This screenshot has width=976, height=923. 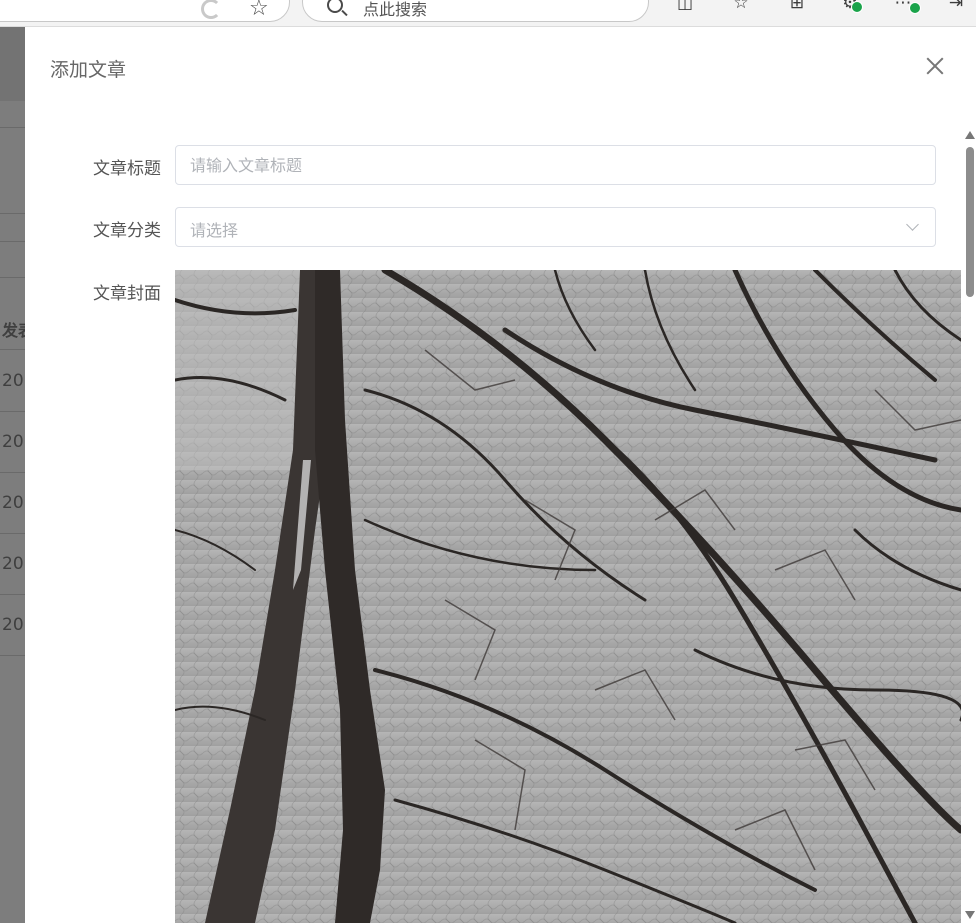 I want to click on address-bar: ☆, so click(x=145, y=11).